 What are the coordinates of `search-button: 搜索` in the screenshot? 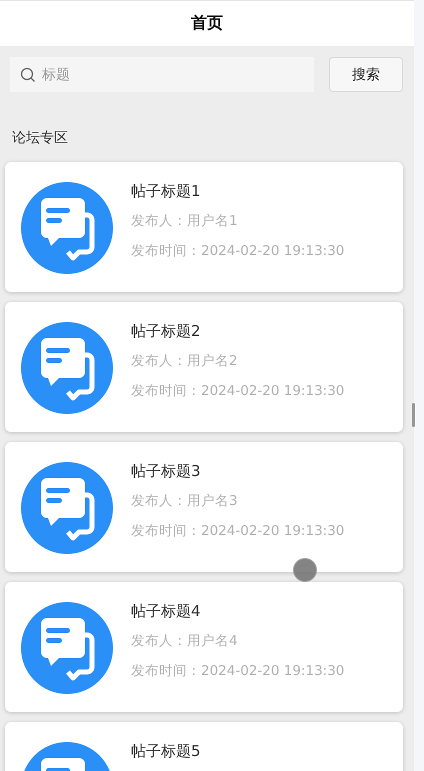 It's located at (366, 74).